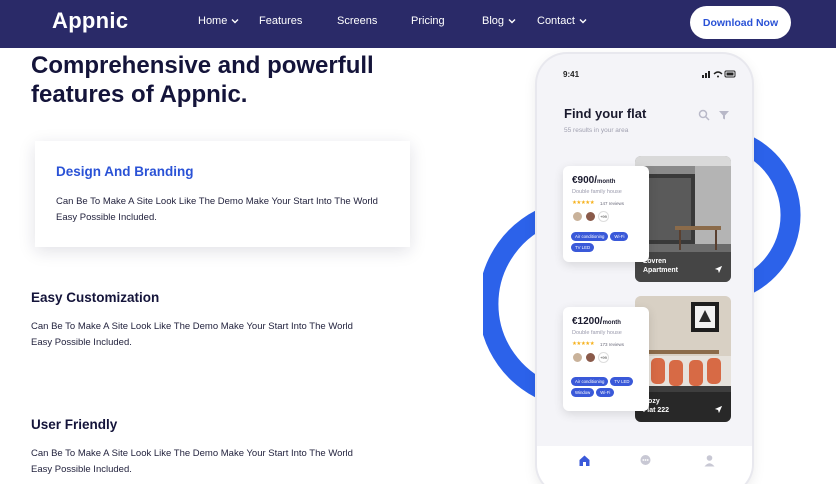 The image size is (836, 484). Describe the element at coordinates (571, 74) in the screenshot. I see `status-time: 9:41` at that location.